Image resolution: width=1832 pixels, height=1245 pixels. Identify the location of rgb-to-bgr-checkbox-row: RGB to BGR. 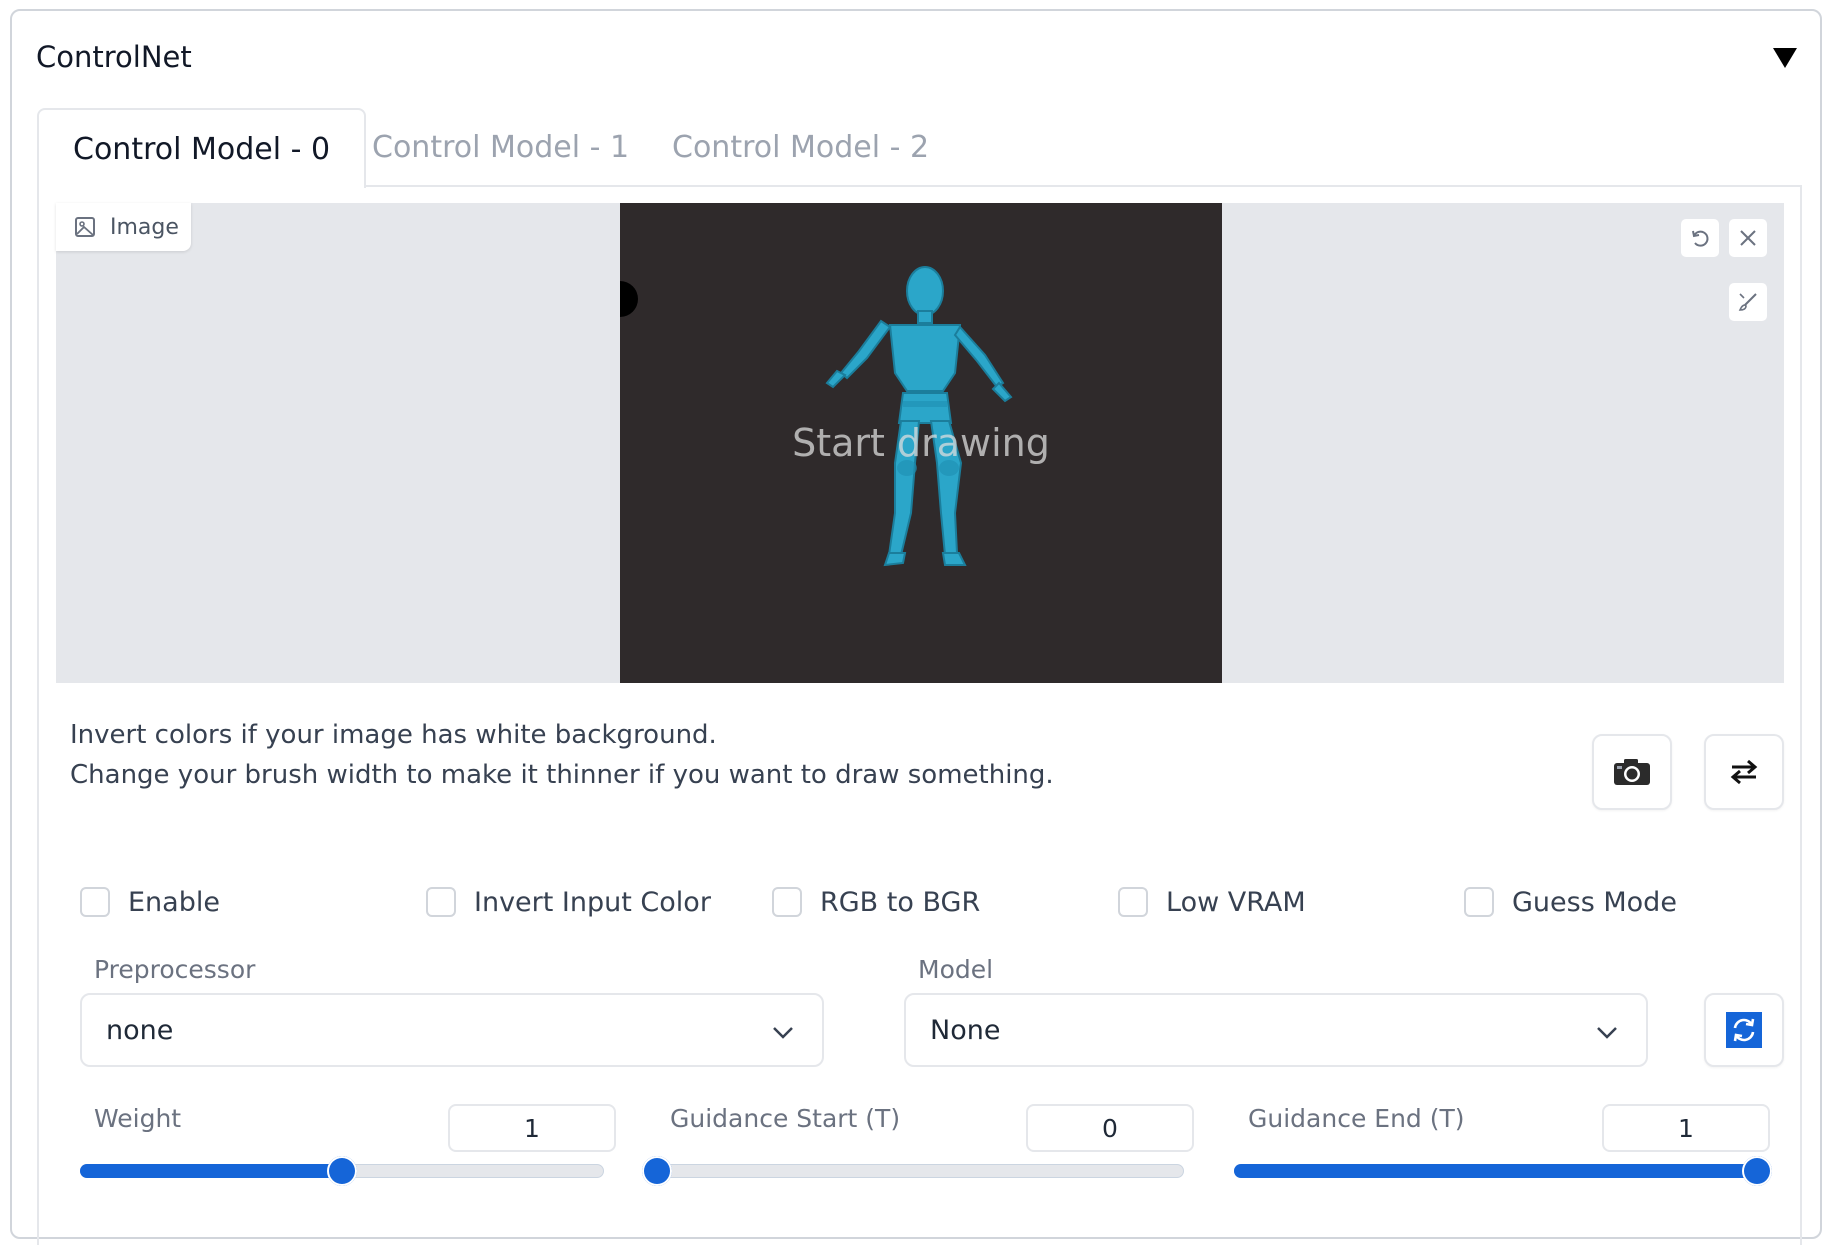
(876, 902).